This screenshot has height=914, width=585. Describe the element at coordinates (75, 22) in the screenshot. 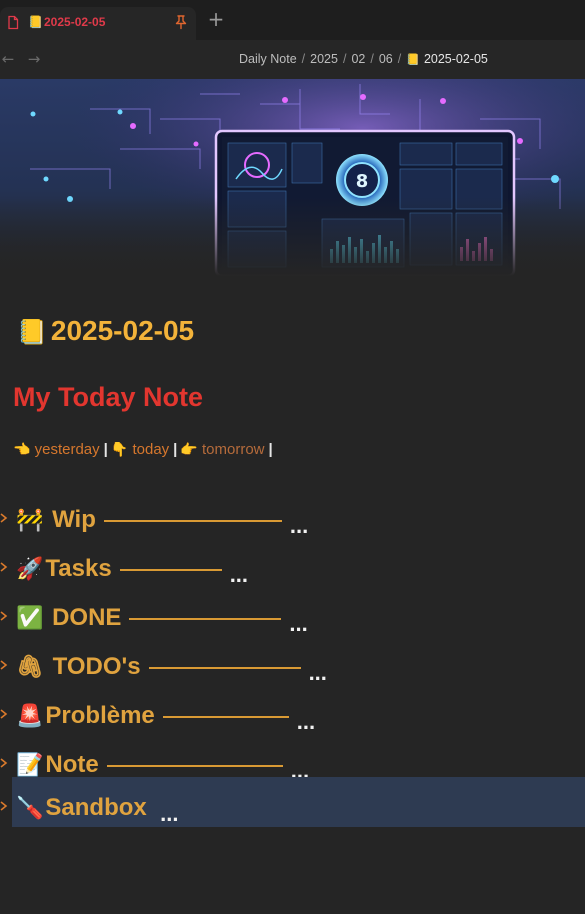

I see `tab-title: 2025-02-05` at that location.